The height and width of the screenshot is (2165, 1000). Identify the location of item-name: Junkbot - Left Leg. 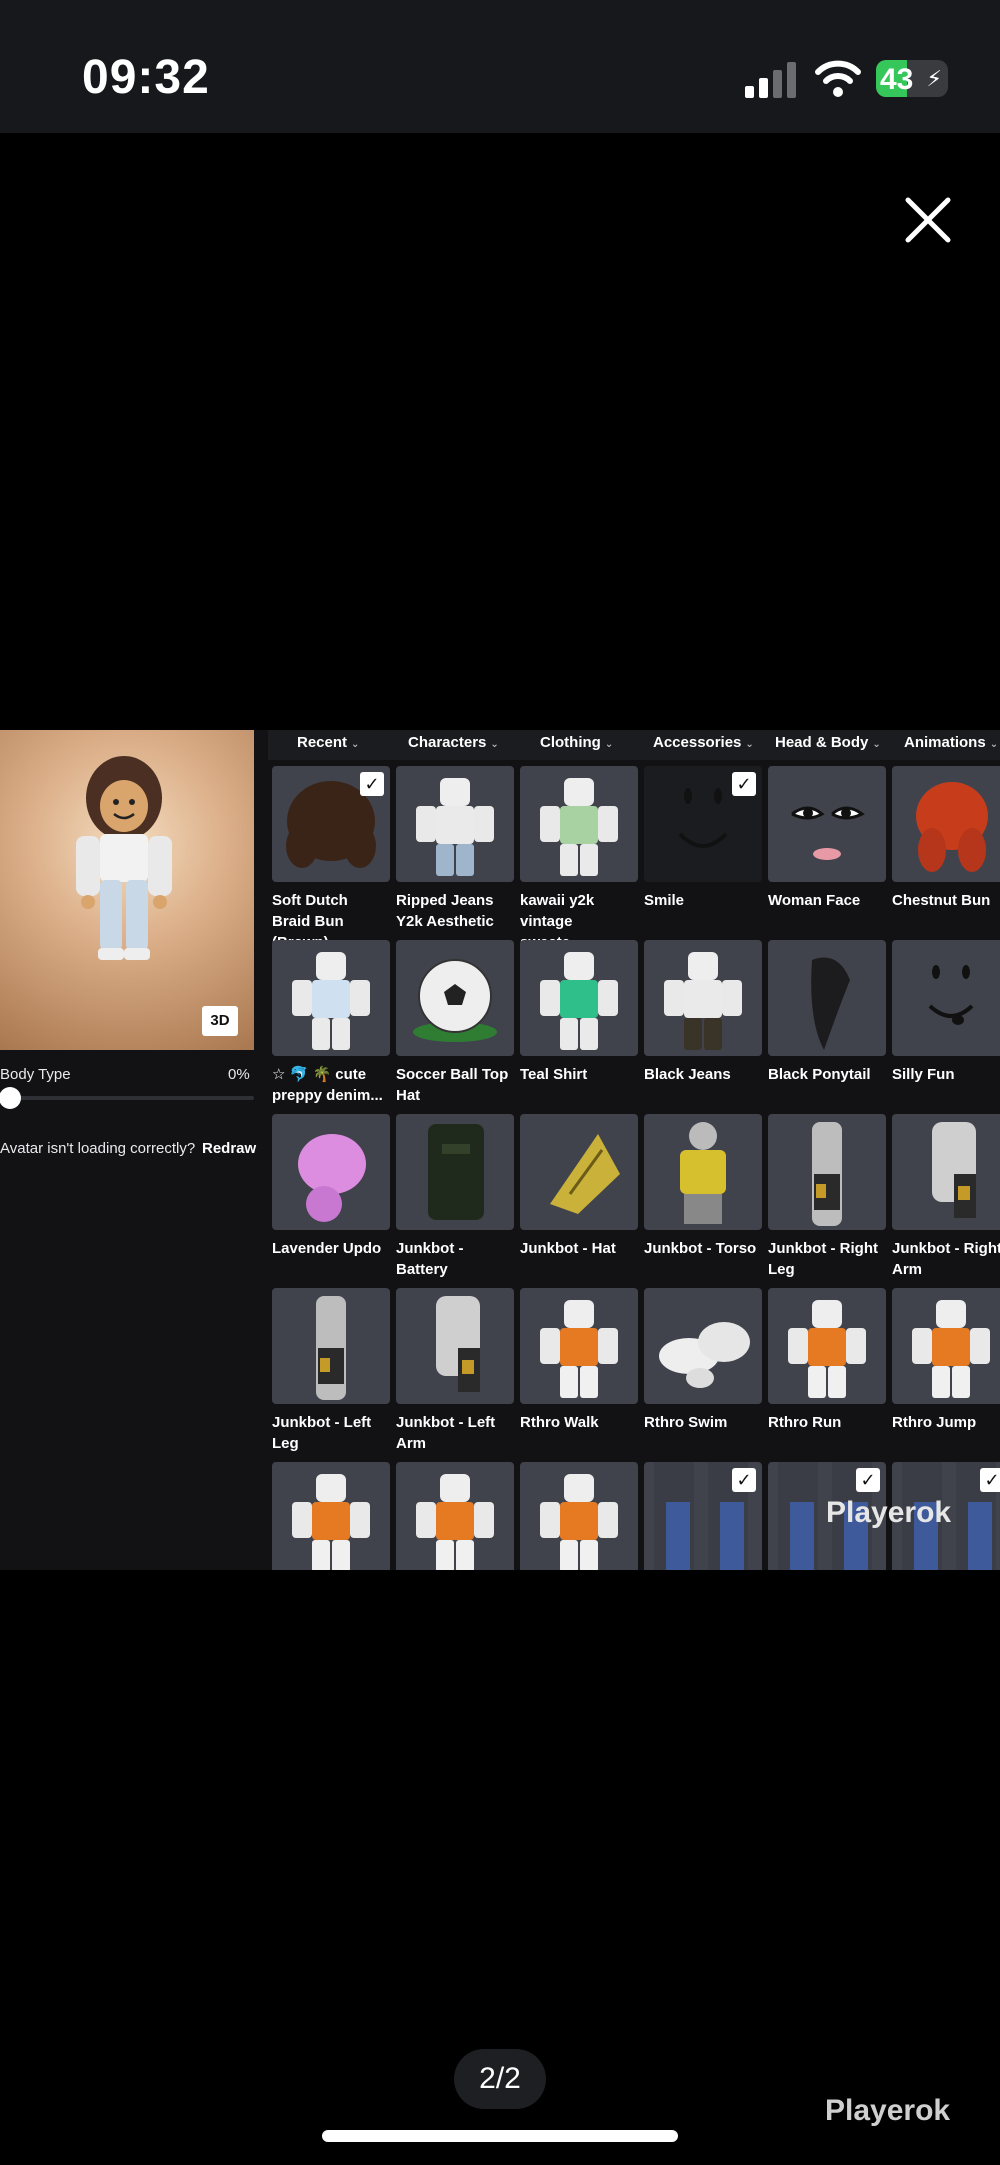
(322, 1433).